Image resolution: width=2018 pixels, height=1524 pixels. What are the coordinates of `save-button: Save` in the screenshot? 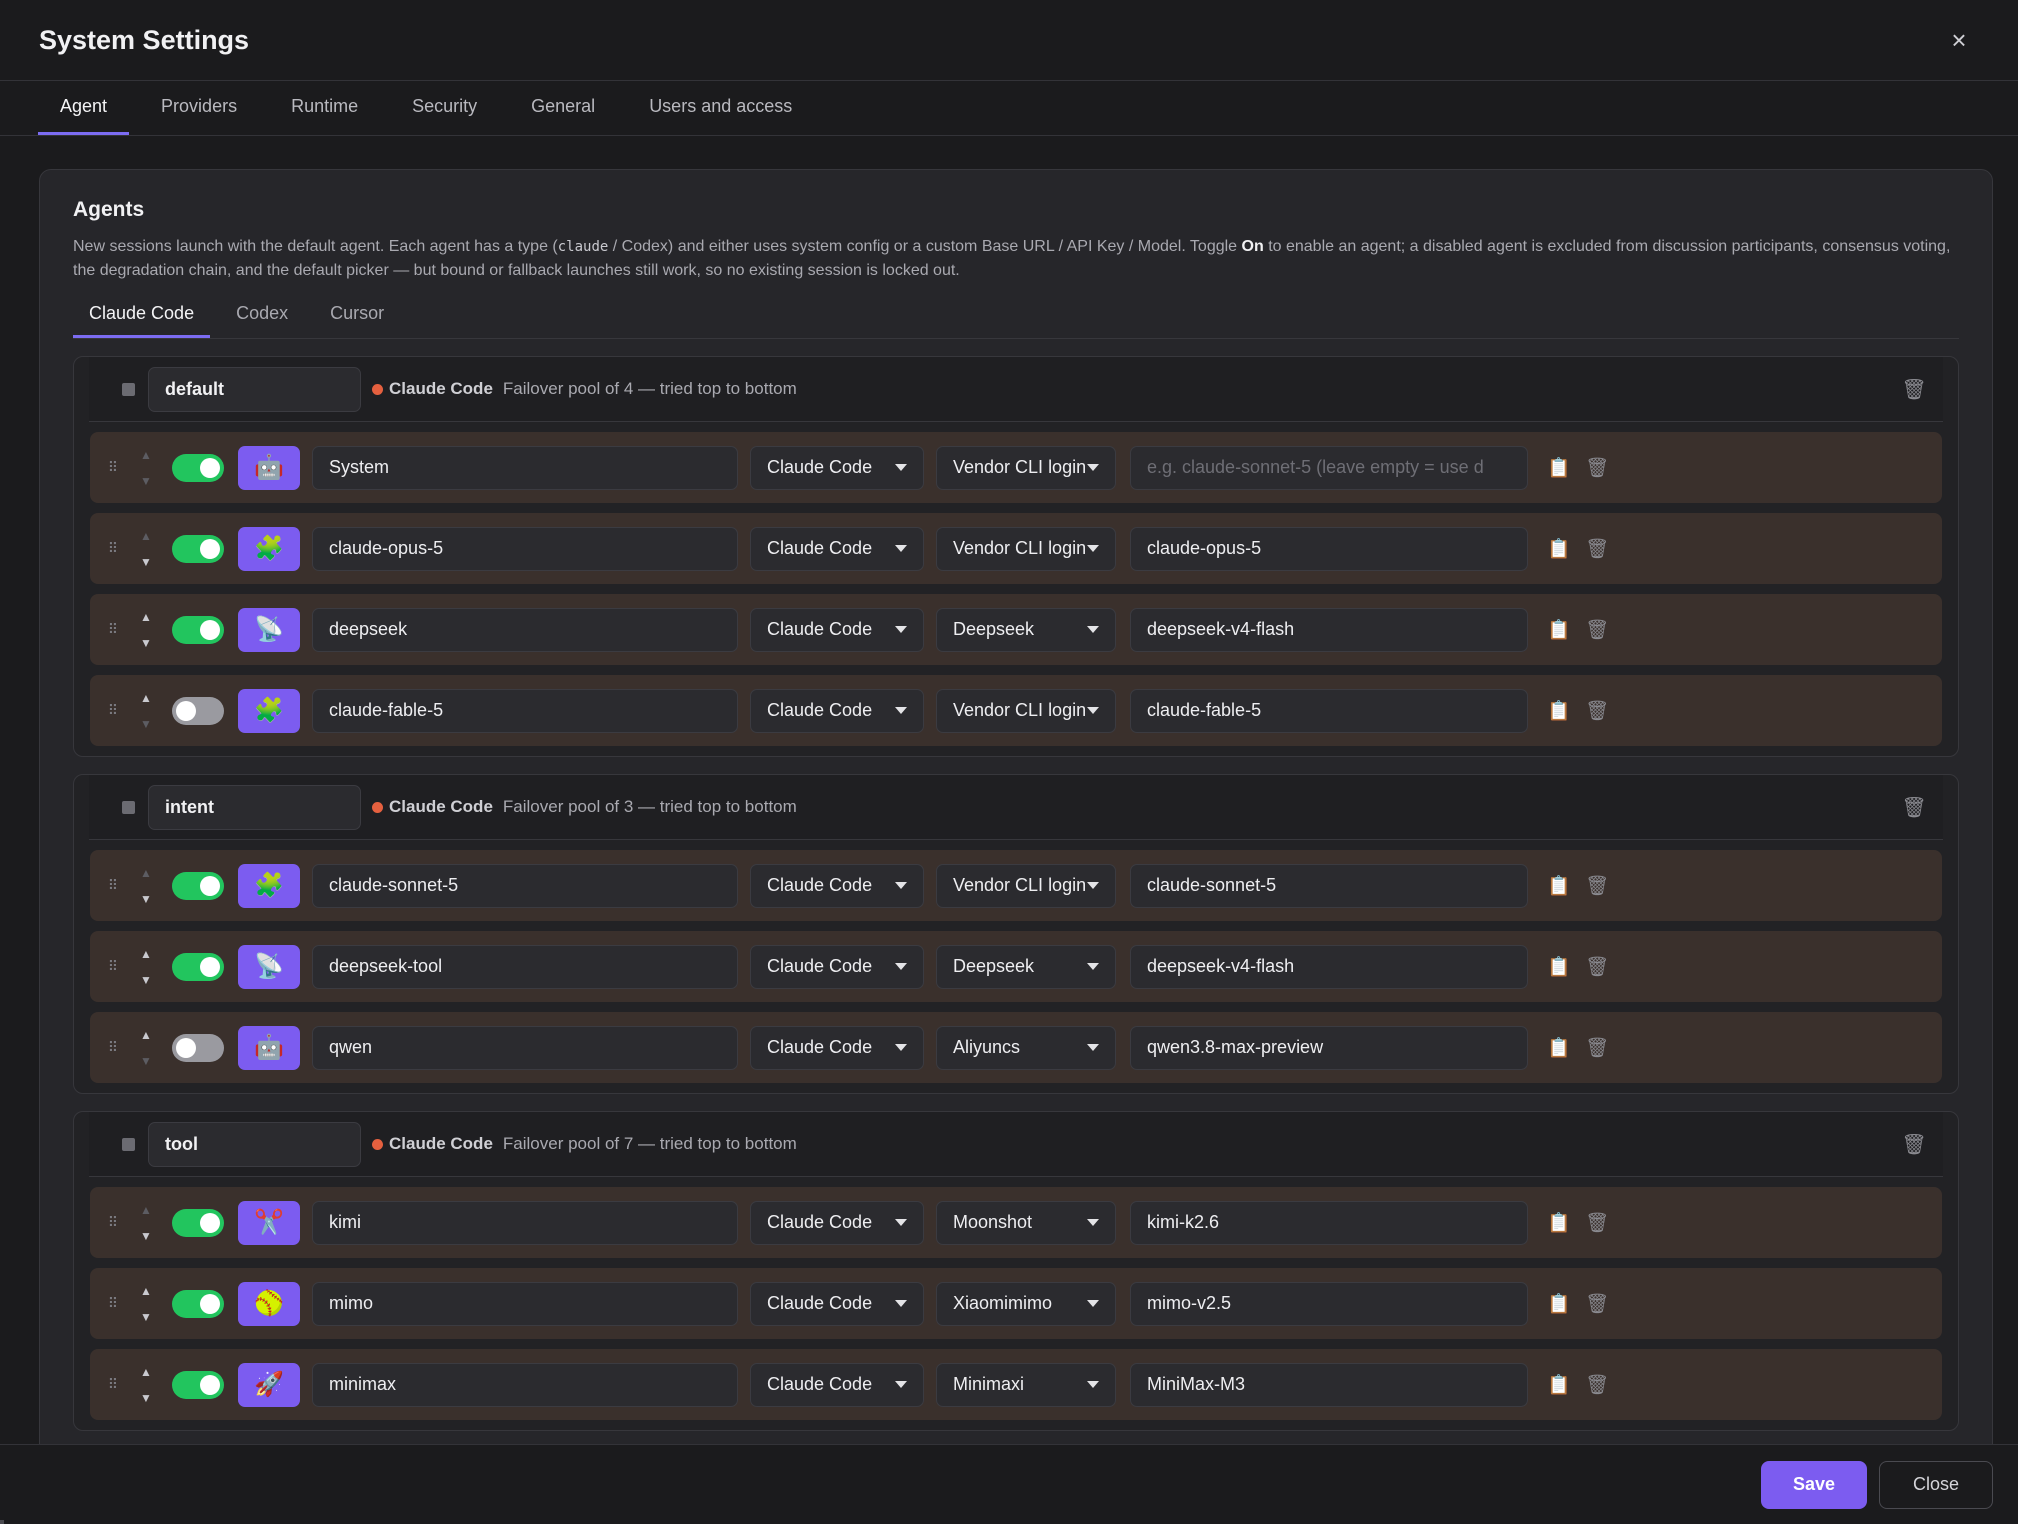 It's located at (1814, 1484).